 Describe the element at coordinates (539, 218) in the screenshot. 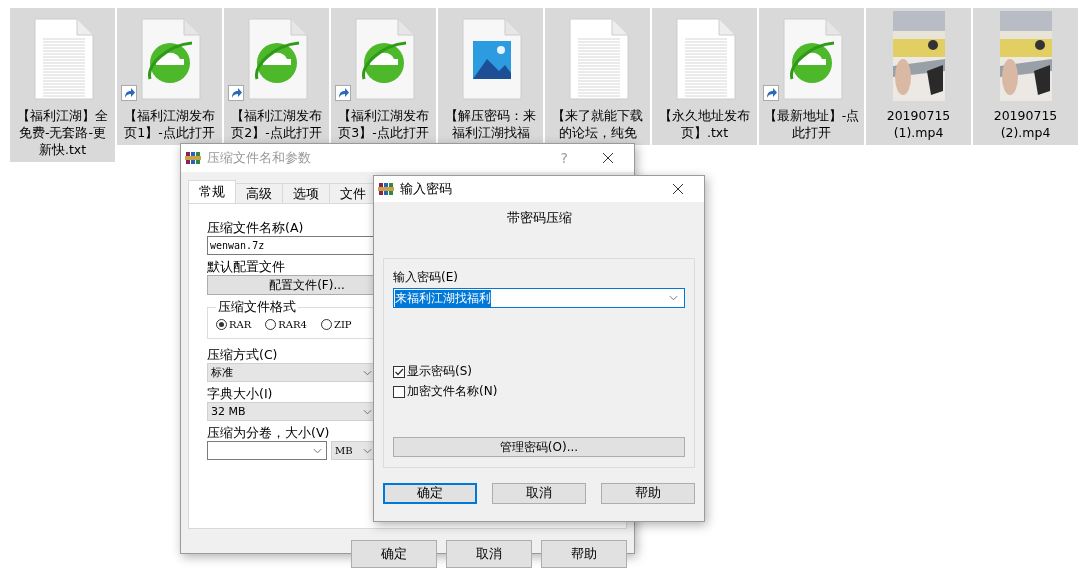

I see `dialog-heading: 带密码压缩` at that location.